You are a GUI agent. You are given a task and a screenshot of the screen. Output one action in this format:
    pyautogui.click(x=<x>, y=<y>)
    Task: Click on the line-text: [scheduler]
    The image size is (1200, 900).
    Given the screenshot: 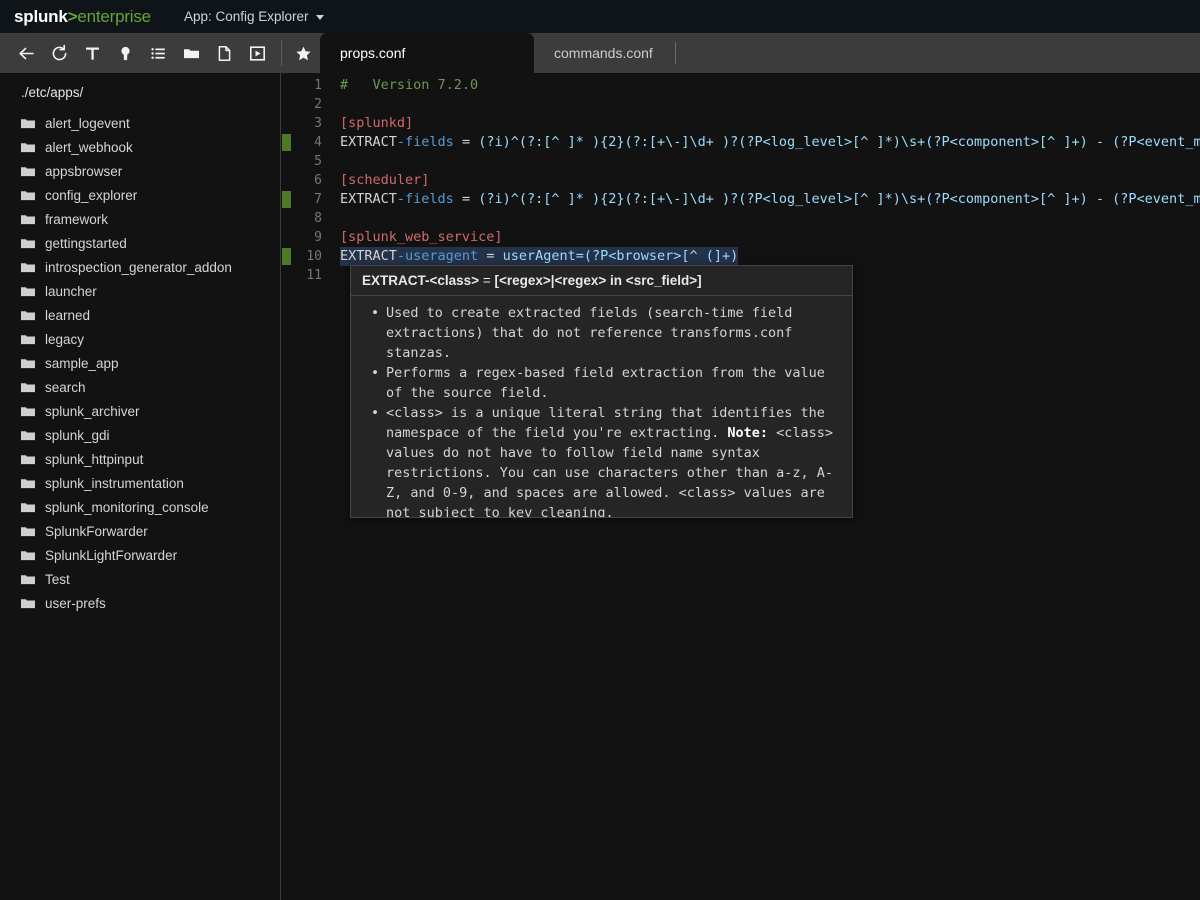 What is the action you would take?
    pyautogui.click(x=768, y=180)
    